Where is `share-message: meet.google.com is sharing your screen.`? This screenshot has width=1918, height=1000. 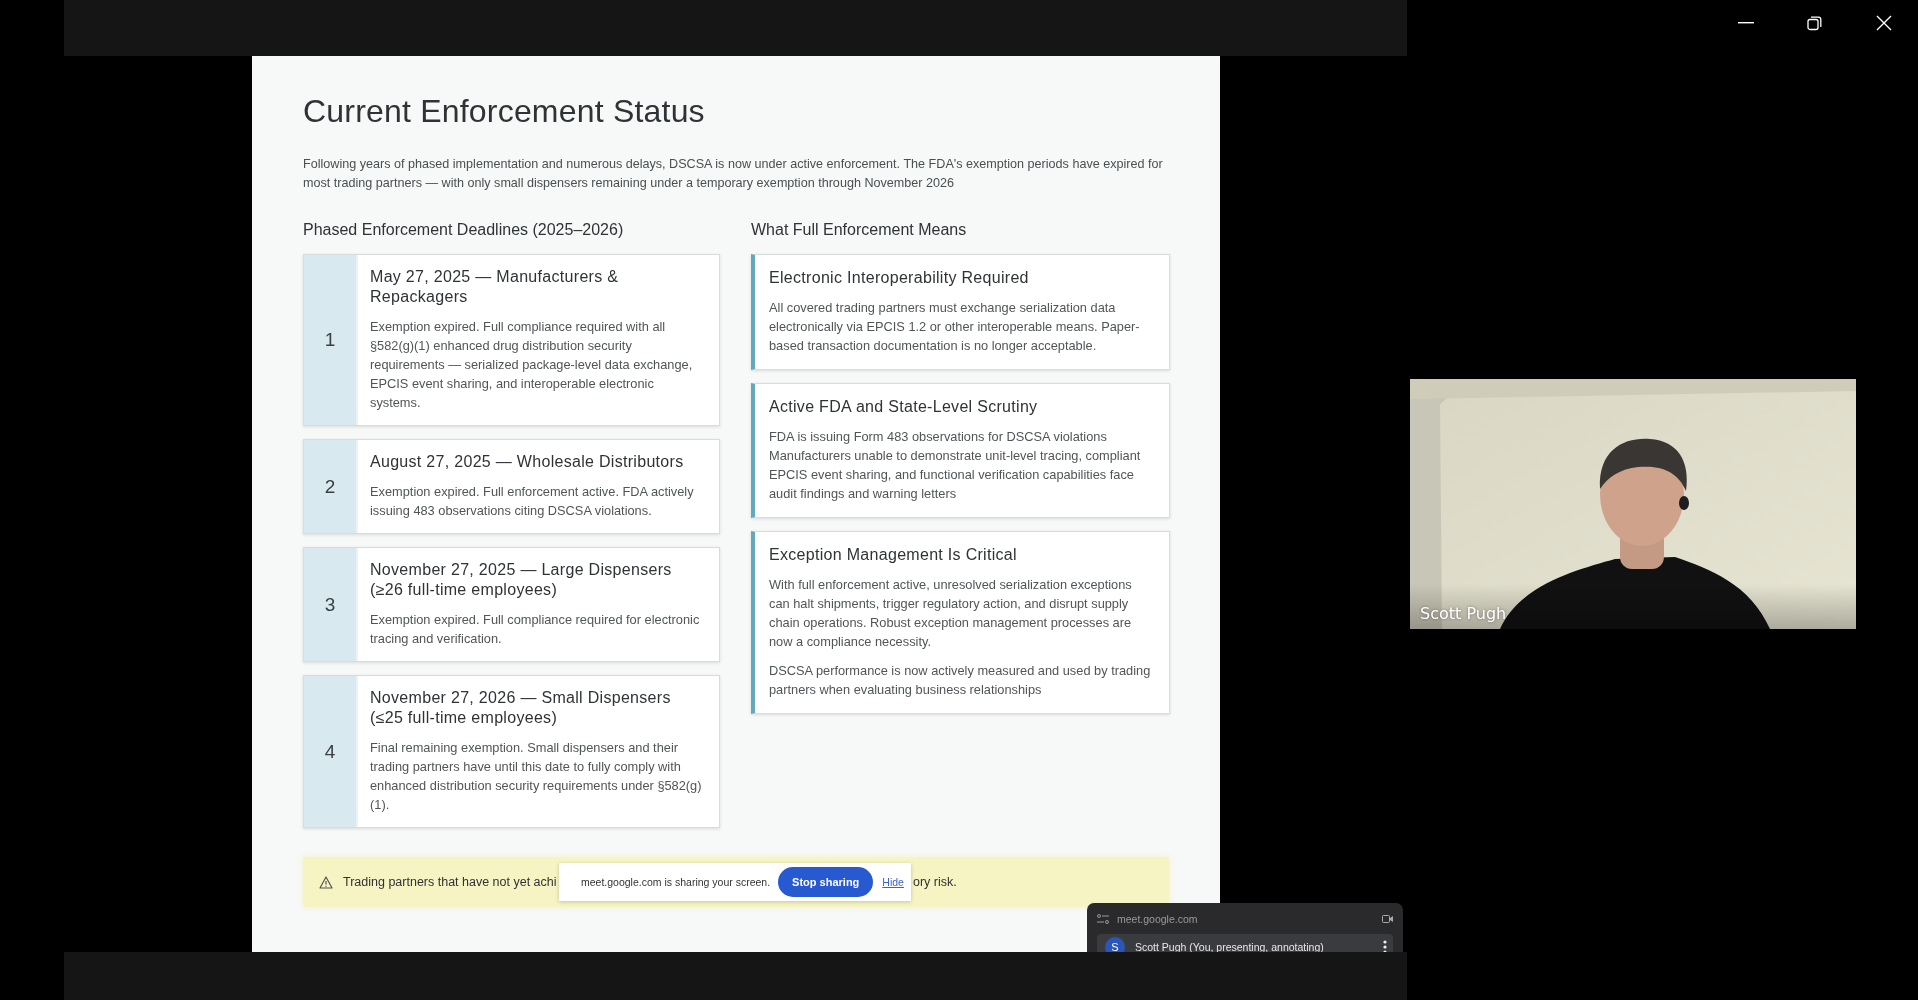 share-message: meet.google.com is sharing your screen. is located at coordinates (676, 882).